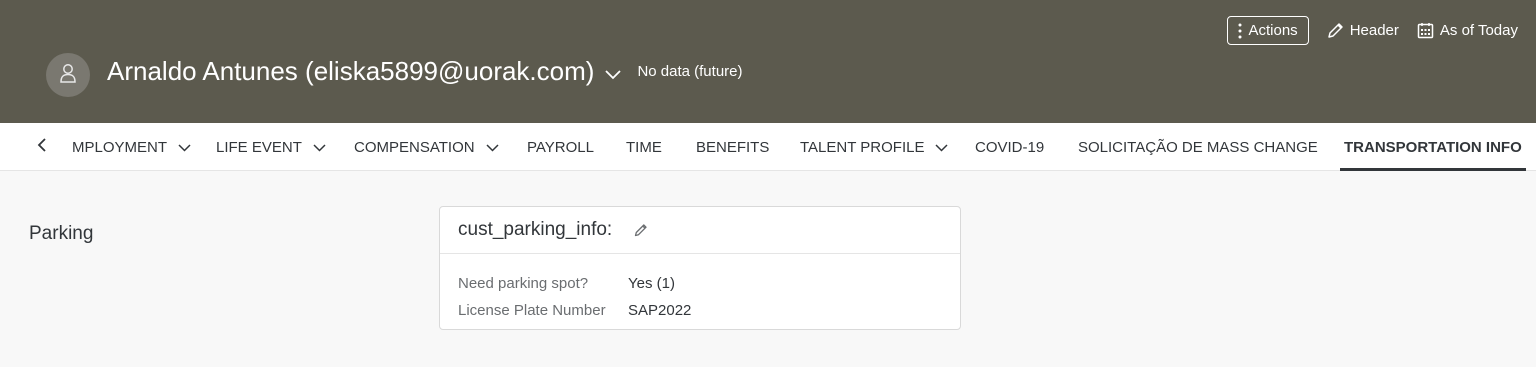  I want to click on actions-button: Actions, so click(1268, 30).